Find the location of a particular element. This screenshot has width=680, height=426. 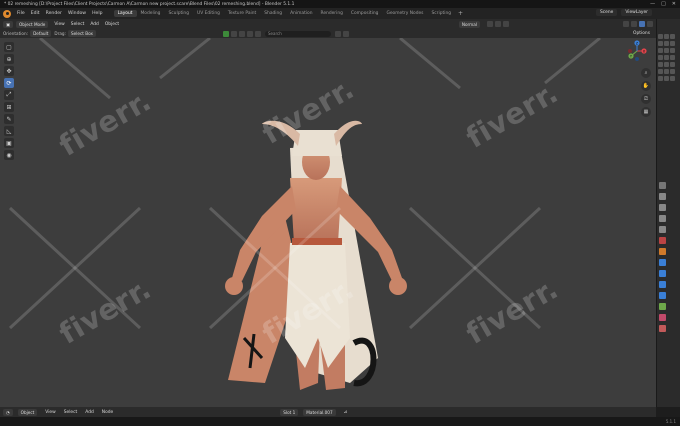

mode-dropdown: Object Mode is located at coordinates (32, 24).